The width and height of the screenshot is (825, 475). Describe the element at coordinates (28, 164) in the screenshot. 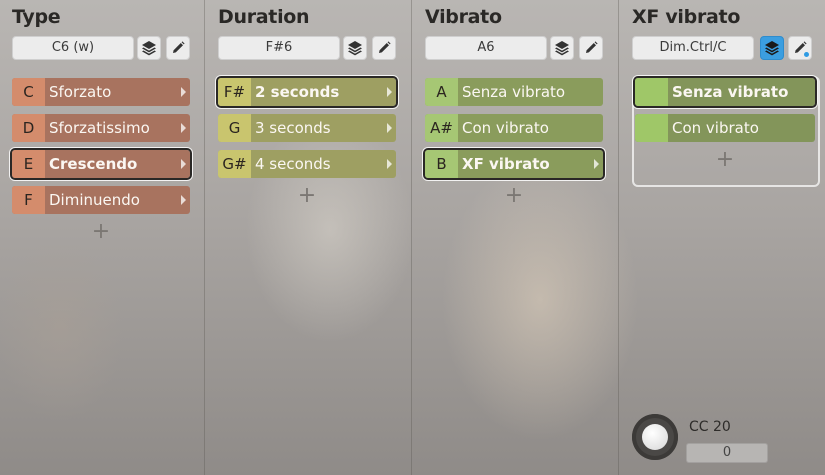

I see `key-cell: E` at that location.